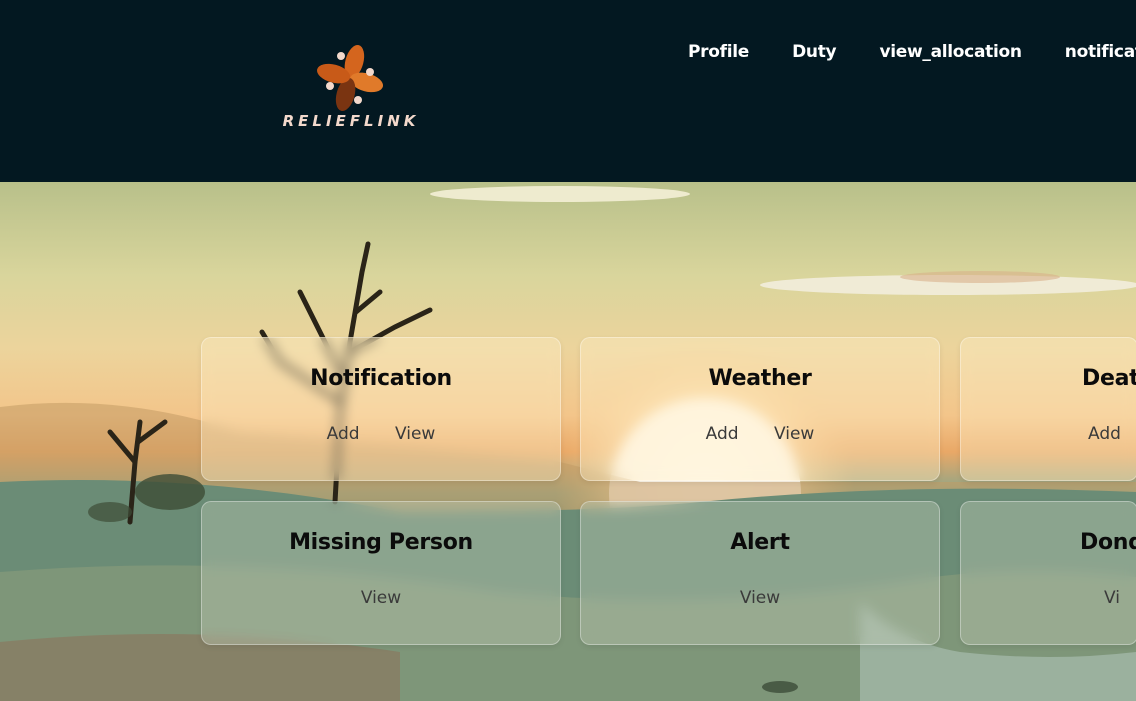 The width and height of the screenshot is (1136, 701). What do you see at coordinates (1048, 409) in the screenshot?
I see `death-card: Deat Add` at bounding box center [1048, 409].